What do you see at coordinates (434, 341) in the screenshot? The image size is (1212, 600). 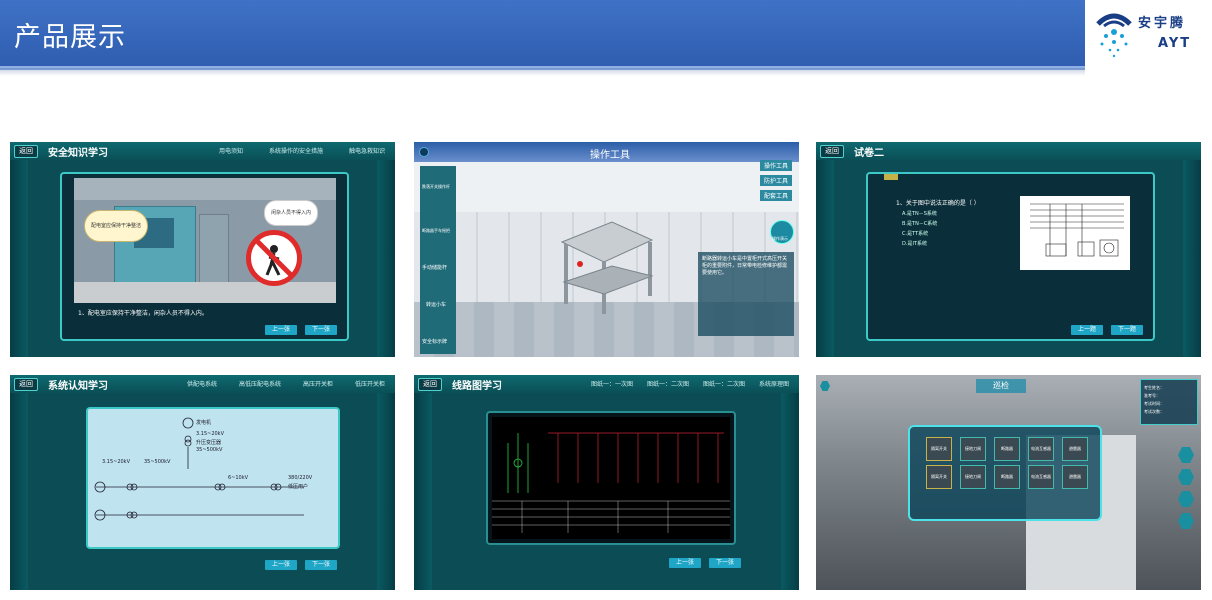 I see `tool-item: 安全标示牌` at bounding box center [434, 341].